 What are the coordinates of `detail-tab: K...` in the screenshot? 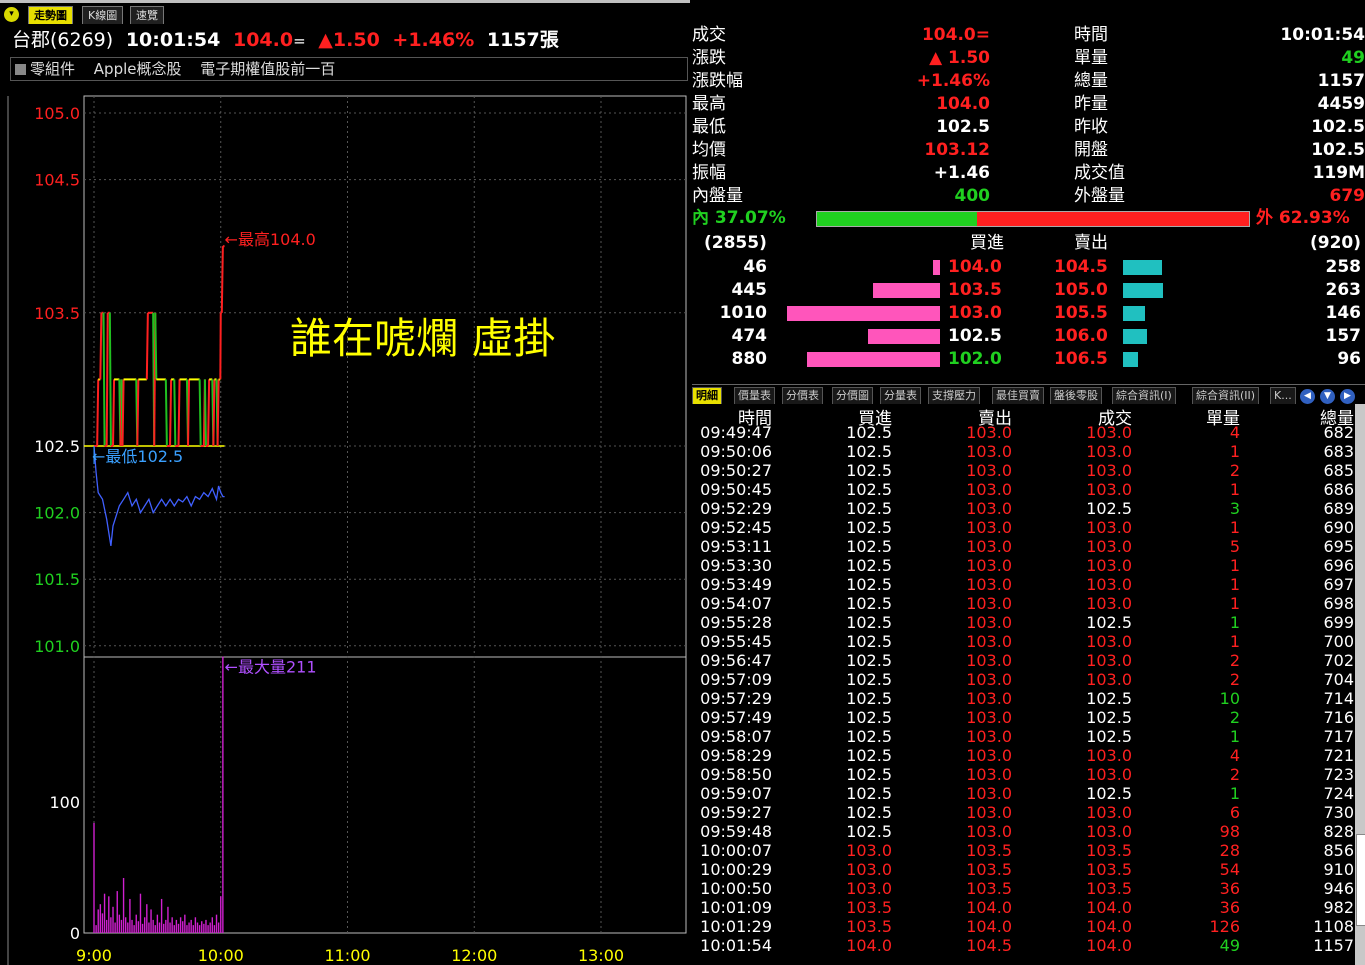 It's located at (1283, 395).